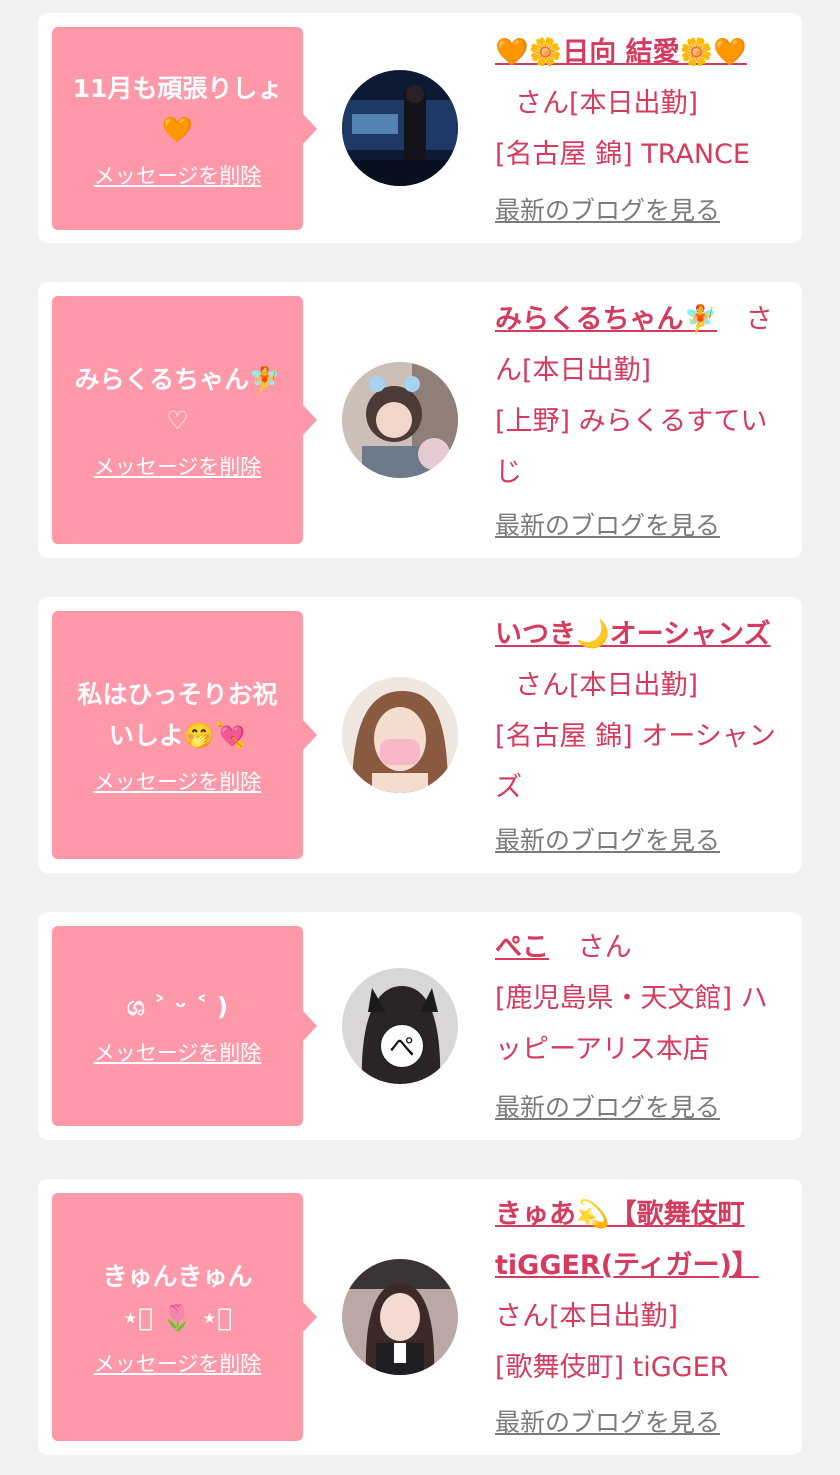 The image size is (840, 1475). I want to click on shop-name: [鹿児島県・天文館] ハッピーアリス本店, so click(631, 1024).